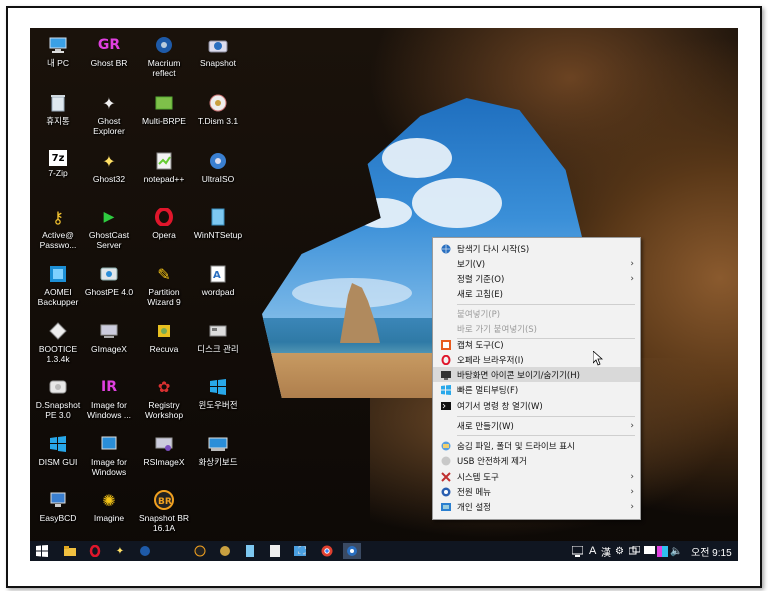 Image resolution: width=768 pixels, height=591 pixels. I want to click on active-app-taskbar-button, so click(352, 551).